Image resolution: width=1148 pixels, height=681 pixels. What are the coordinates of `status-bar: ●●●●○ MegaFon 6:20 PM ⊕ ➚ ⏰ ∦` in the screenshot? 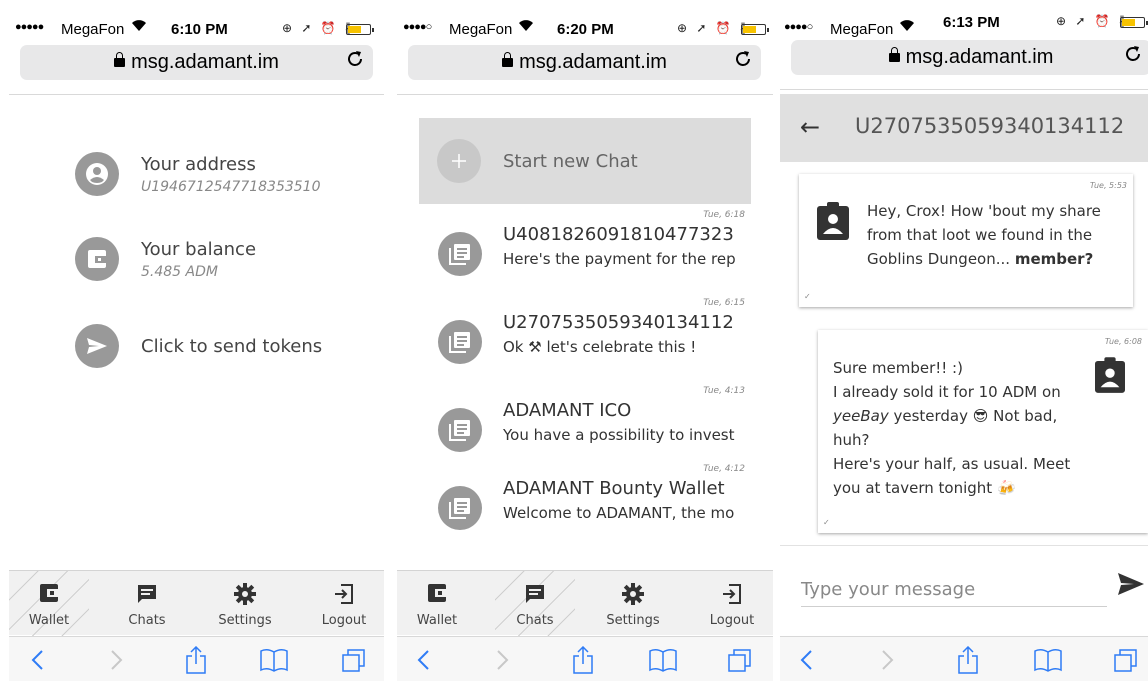 It's located at (585, 21).